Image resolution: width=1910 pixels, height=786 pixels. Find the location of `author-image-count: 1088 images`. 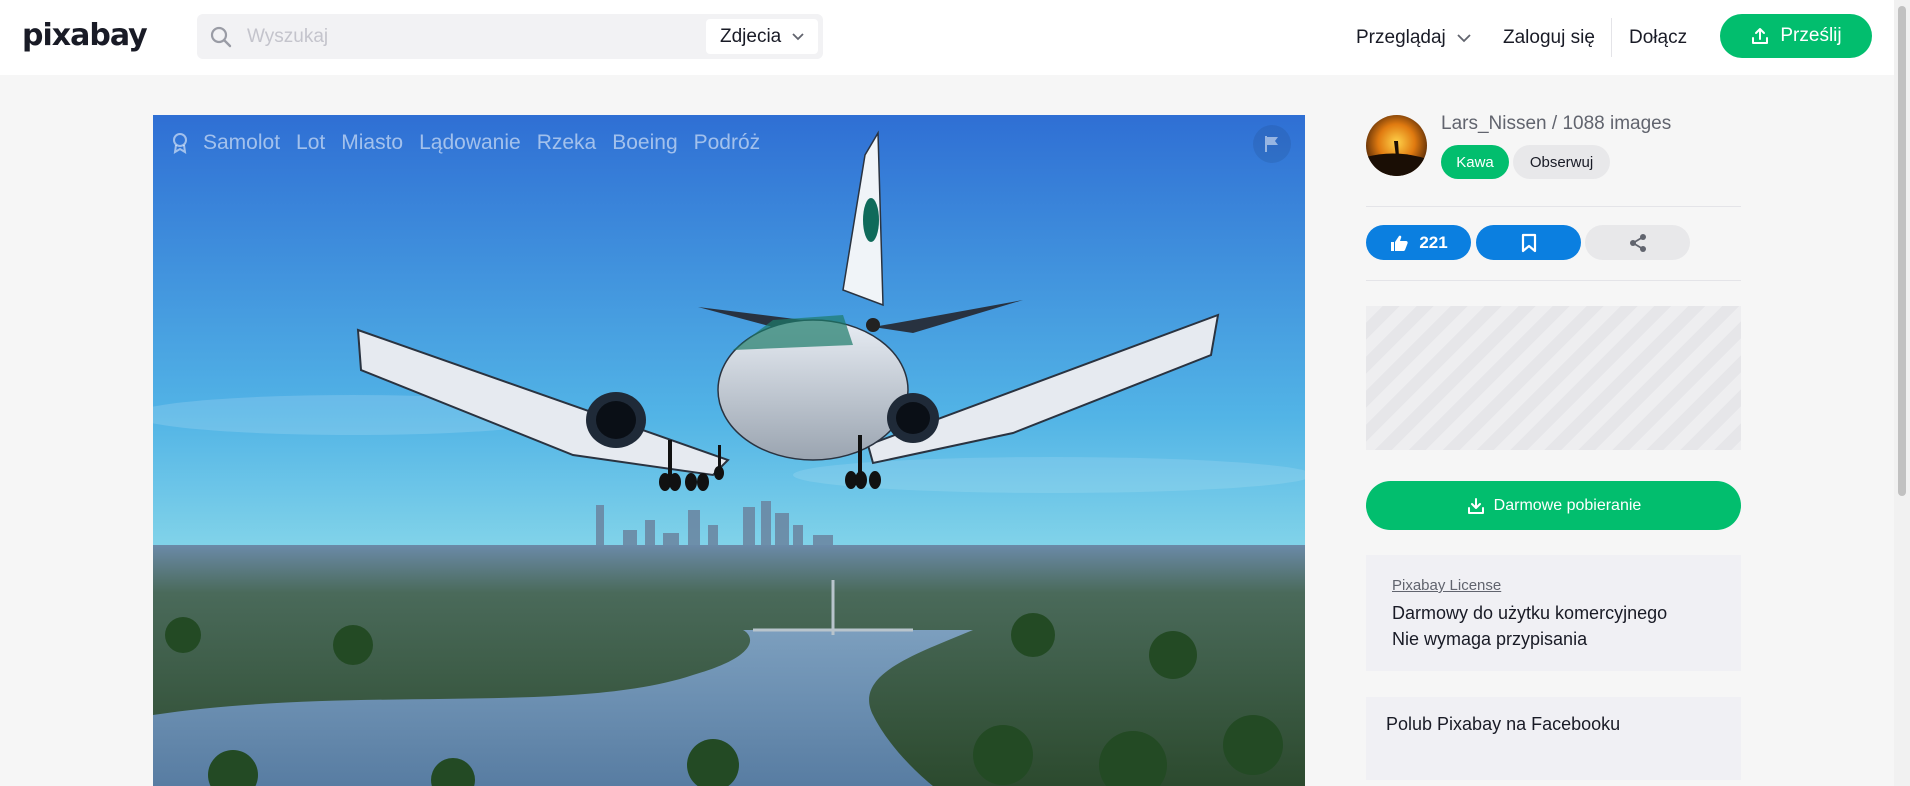

author-image-count: 1088 images is located at coordinates (1616, 123).